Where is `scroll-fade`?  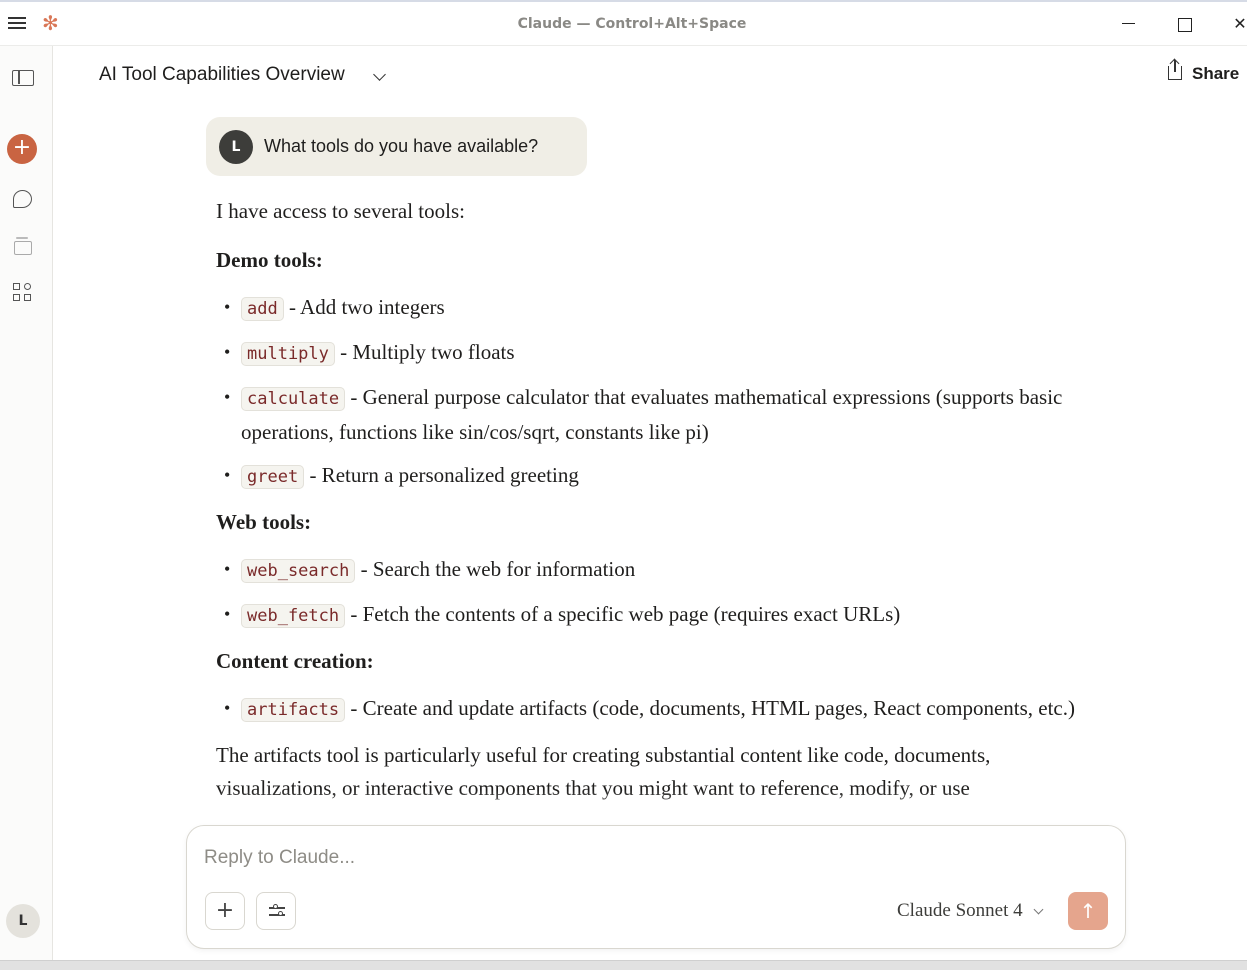
scroll-fade is located at coordinates (650, 810).